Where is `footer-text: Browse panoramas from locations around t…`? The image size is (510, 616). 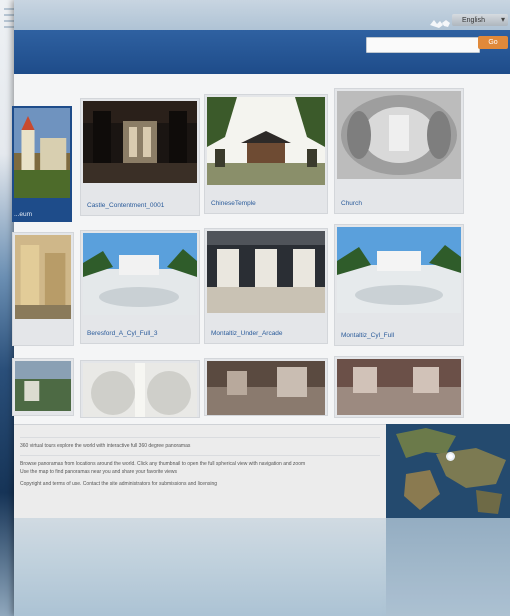
footer-text: Browse panoramas from locations around t… is located at coordinates (163, 464).